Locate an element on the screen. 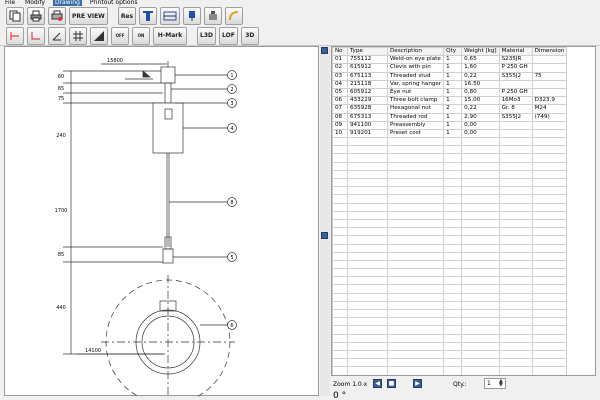  table-row: 03 675113 Threaded stud 1 0,22 S355J2 75 is located at coordinates (450, 76).